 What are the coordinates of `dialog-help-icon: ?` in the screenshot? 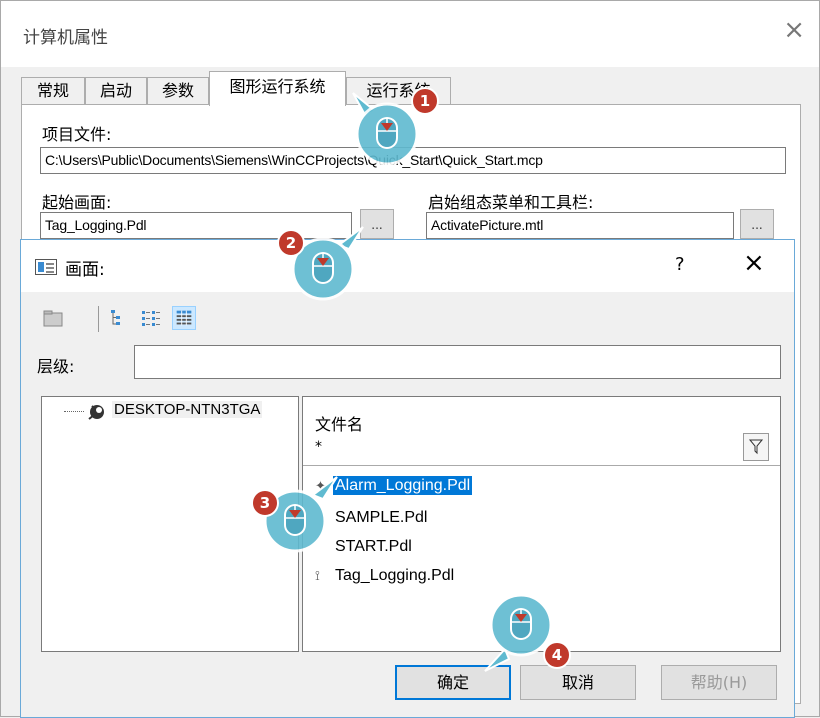 It's located at (680, 264).